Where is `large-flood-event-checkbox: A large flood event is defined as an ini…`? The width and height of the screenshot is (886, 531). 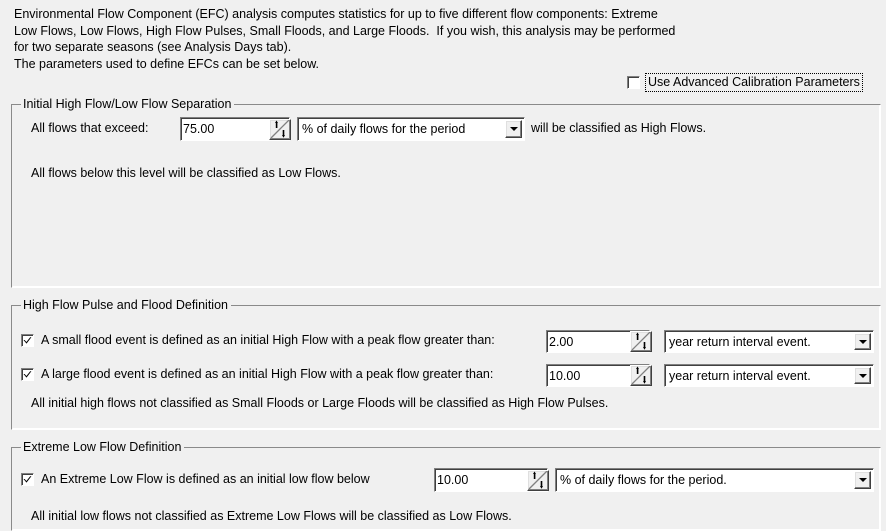
large-flood-event-checkbox: A large flood event is defined as an ini… is located at coordinates (257, 374).